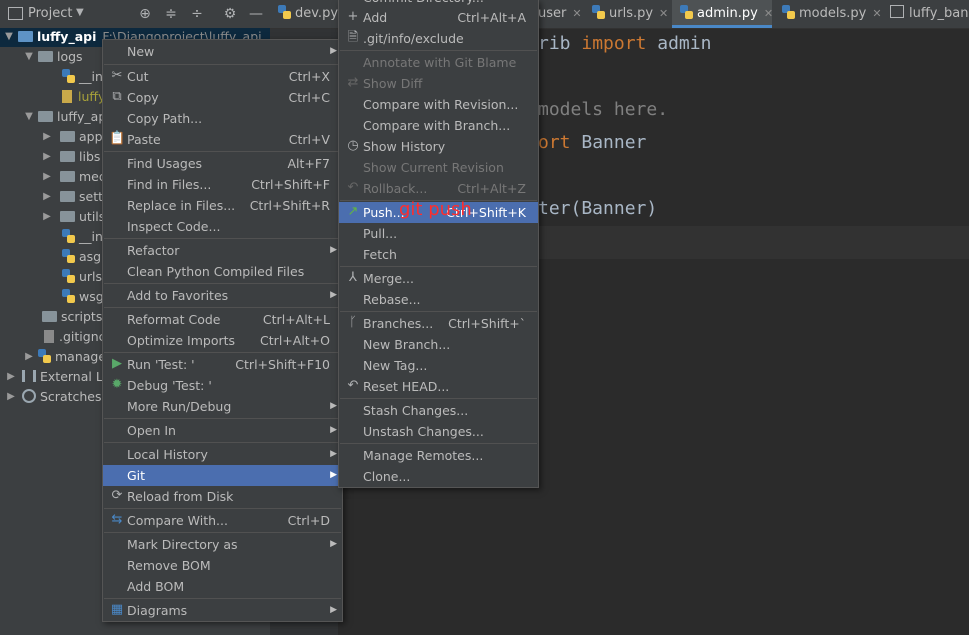 The image size is (969, 635). Describe the element at coordinates (29, 376) in the screenshot. I see `library-icon` at that location.